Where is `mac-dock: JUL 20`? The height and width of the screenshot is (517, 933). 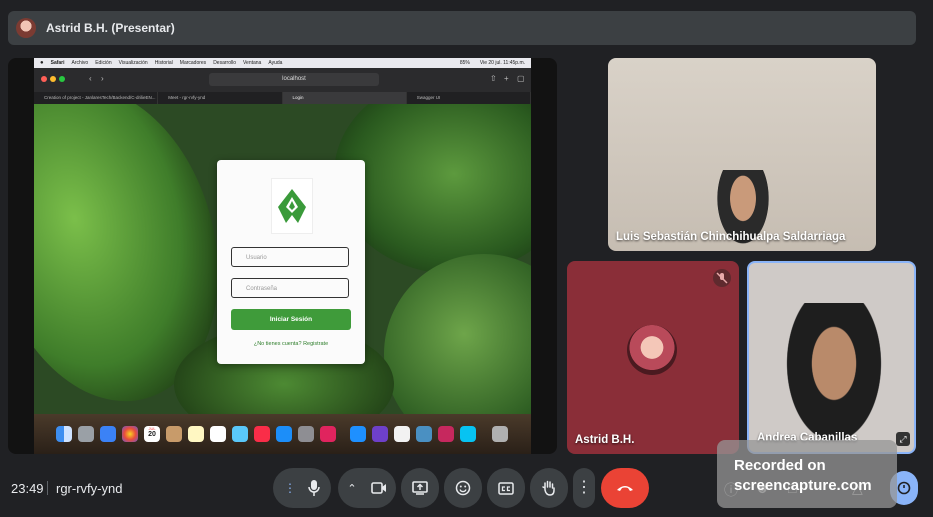 mac-dock: JUL 20 is located at coordinates (282, 434).